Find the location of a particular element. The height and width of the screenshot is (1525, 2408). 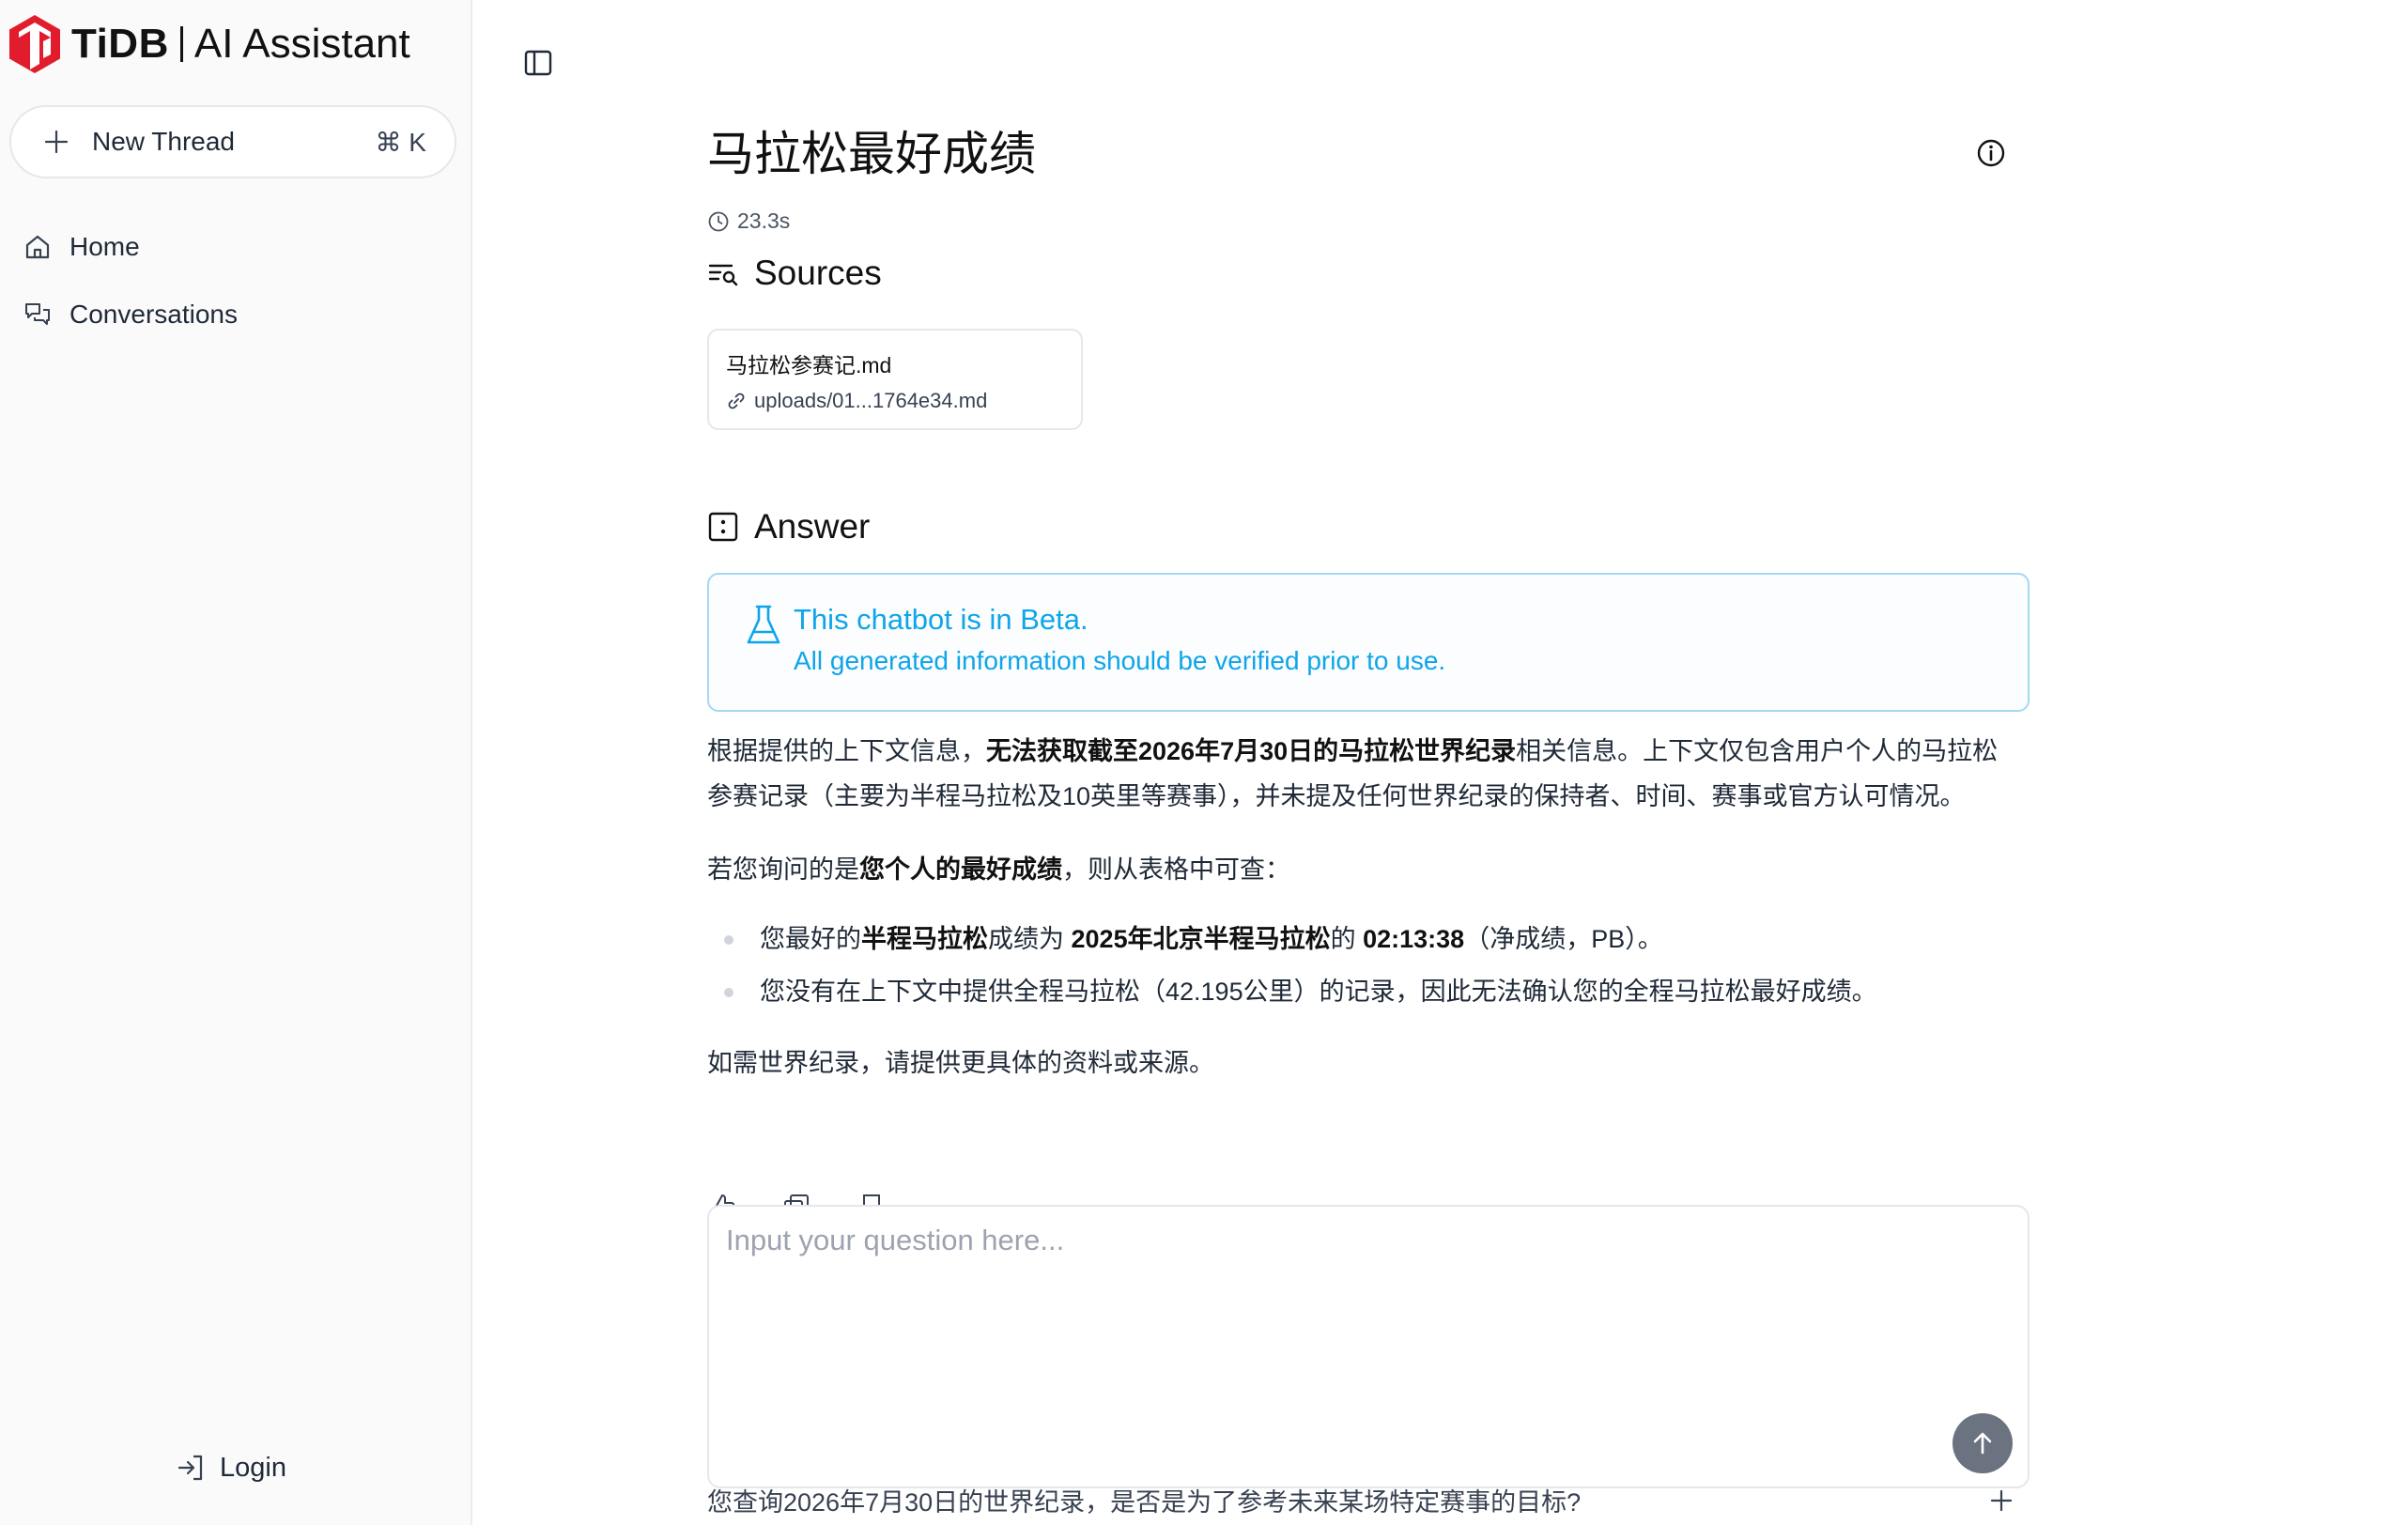

suggested-question-text: 您查询2026年7月30日的世界纪录，是否是为了参考未来某场特定赛事的目标? is located at coordinates (1144, 1502).